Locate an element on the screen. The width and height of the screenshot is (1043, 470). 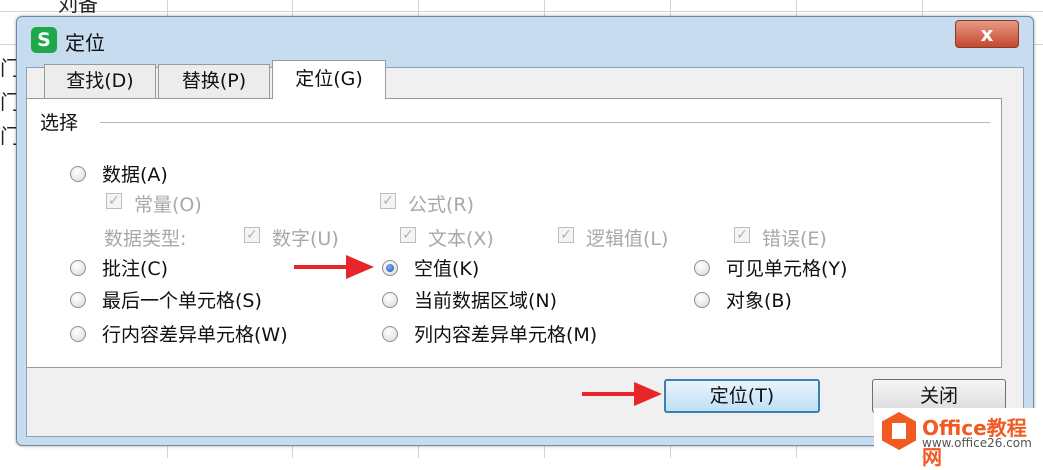
annotation-arrow-locate is located at coordinates (622, 394).